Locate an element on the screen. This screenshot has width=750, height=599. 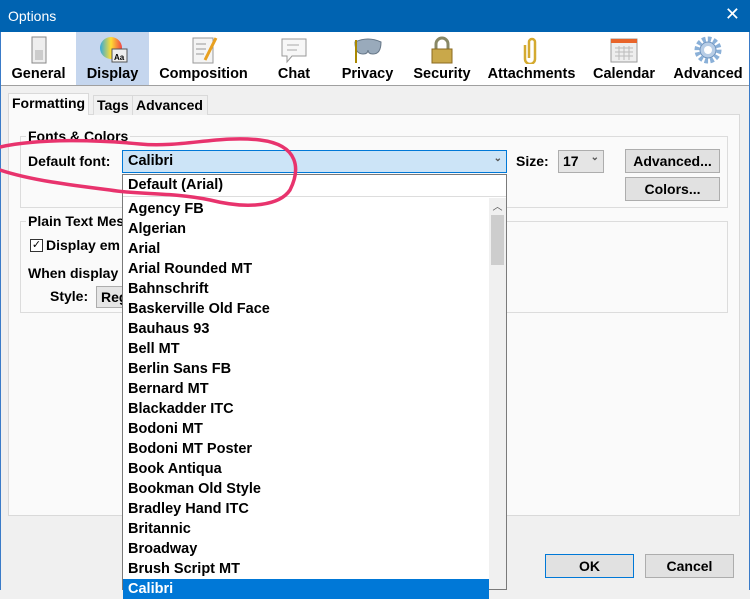
font-option: Calibri is located at coordinates (306, 589).